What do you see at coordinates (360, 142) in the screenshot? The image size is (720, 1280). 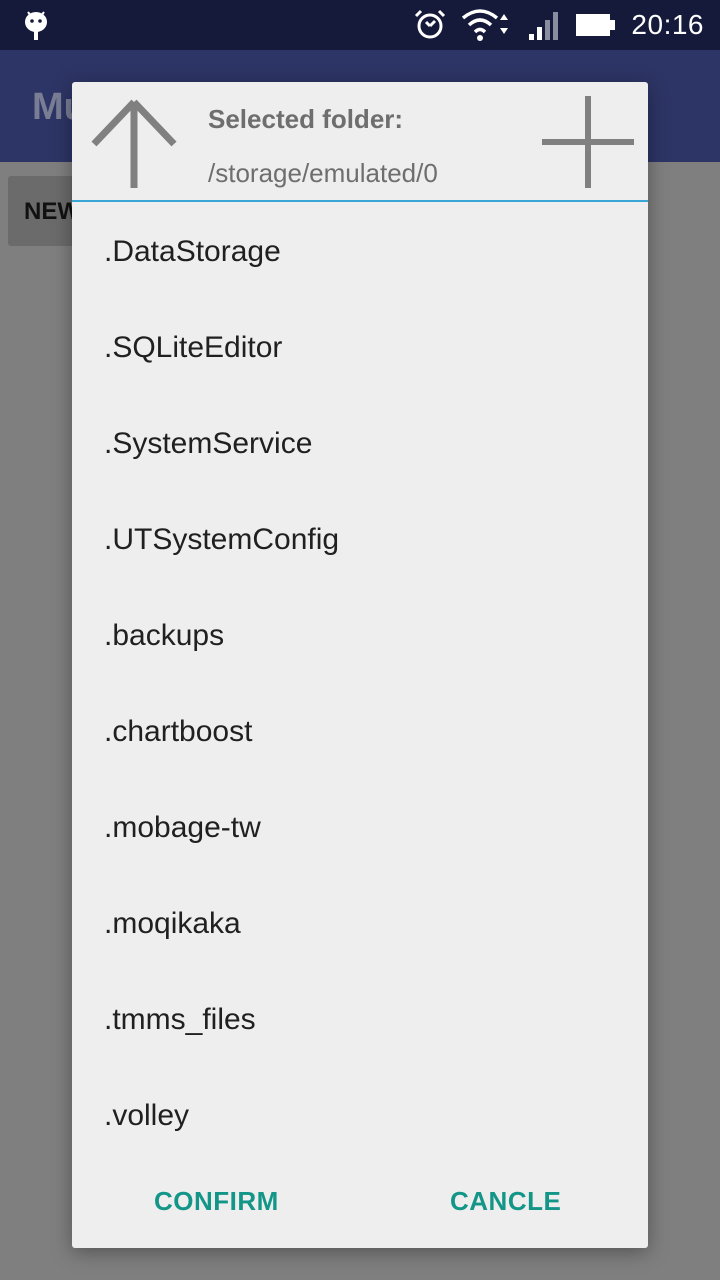 I see `dialog-header: Selected folder: /storage/emulated/0` at bounding box center [360, 142].